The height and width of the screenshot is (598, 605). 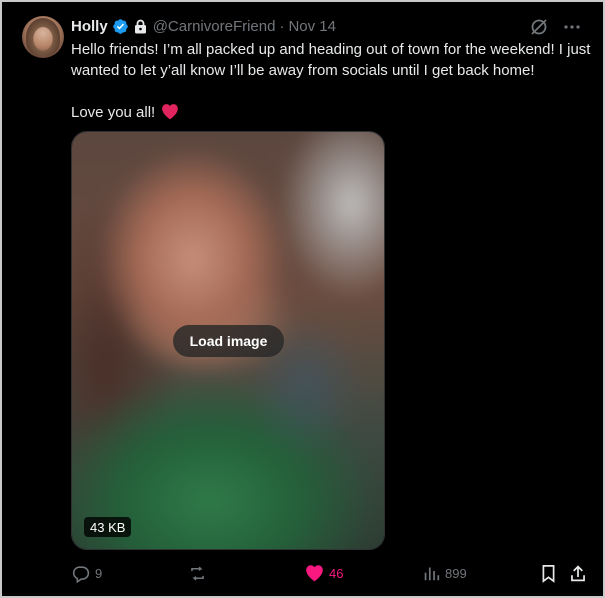 I want to click on tweet-text-paragraph-2-text: Love you all!, so click(x=113, y=112).